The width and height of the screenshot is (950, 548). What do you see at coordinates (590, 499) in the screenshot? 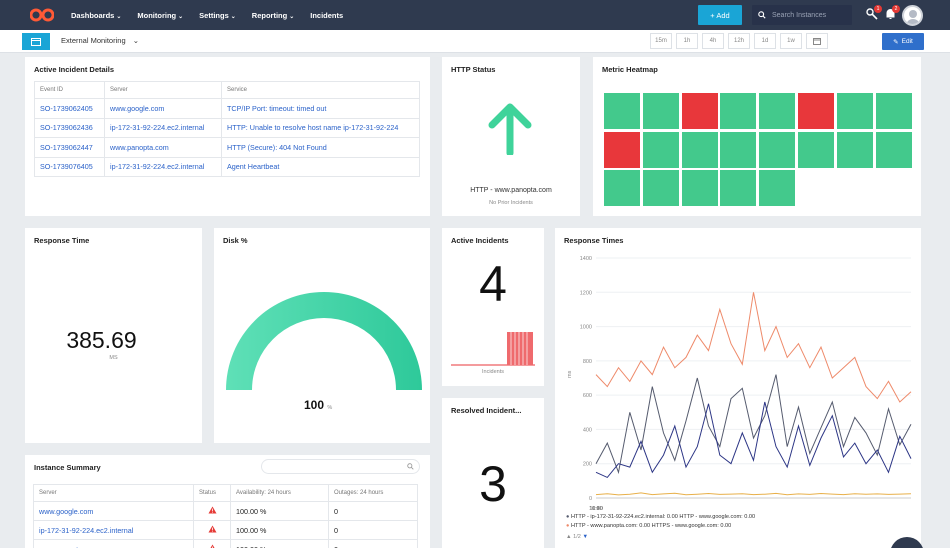
I see `y-tick-label: 0` at bounding box center [590, 499].